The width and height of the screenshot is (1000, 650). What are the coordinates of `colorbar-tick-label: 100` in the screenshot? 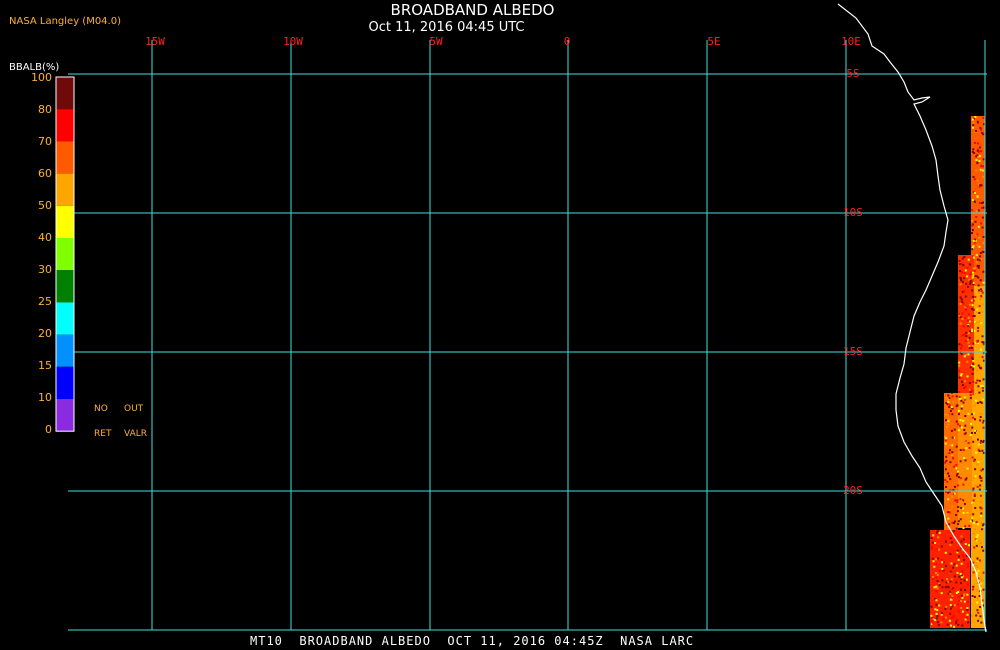 It's located at (41, 77).